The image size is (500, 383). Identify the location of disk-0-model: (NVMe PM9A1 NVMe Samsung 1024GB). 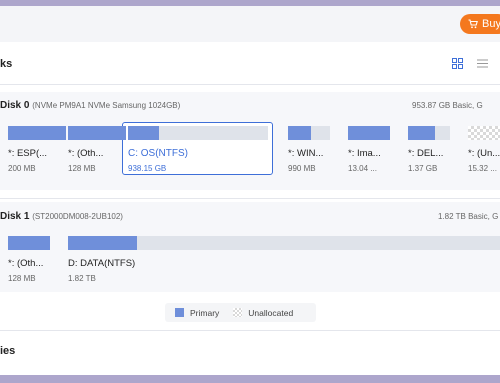
(106, 105).